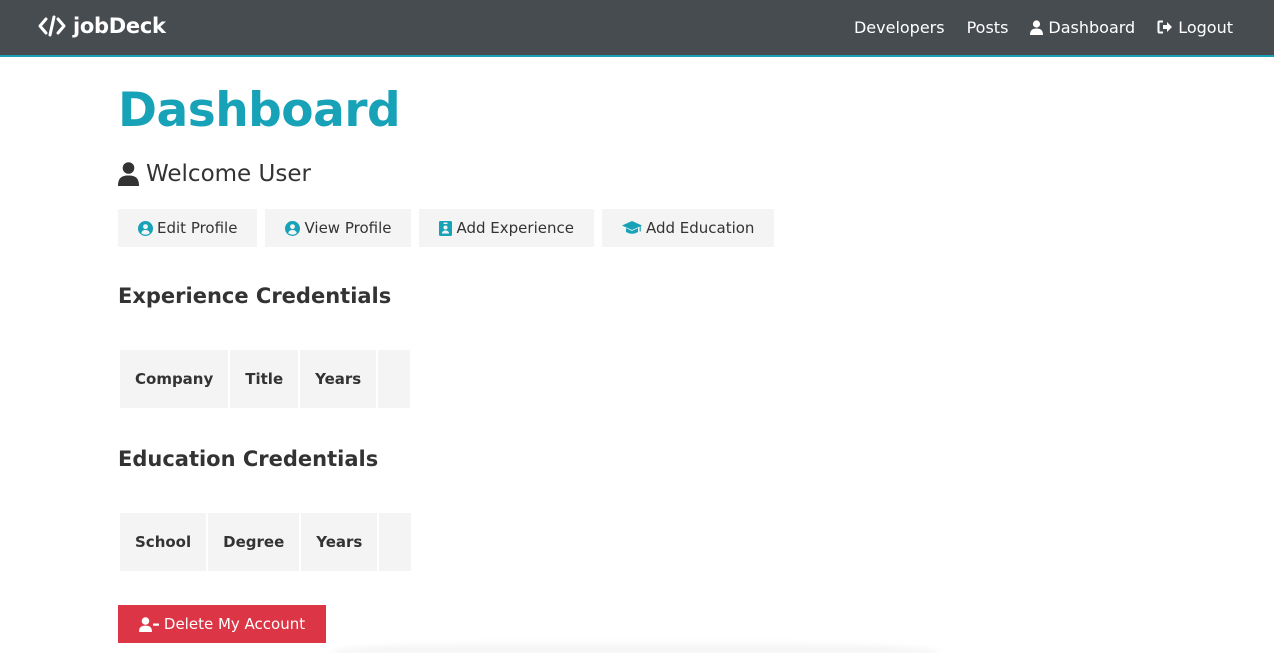  What do you see at coordinates (119, 26) in the screenshot?
I see `brand-name: jobDeck` at bounding box center [119, 26].